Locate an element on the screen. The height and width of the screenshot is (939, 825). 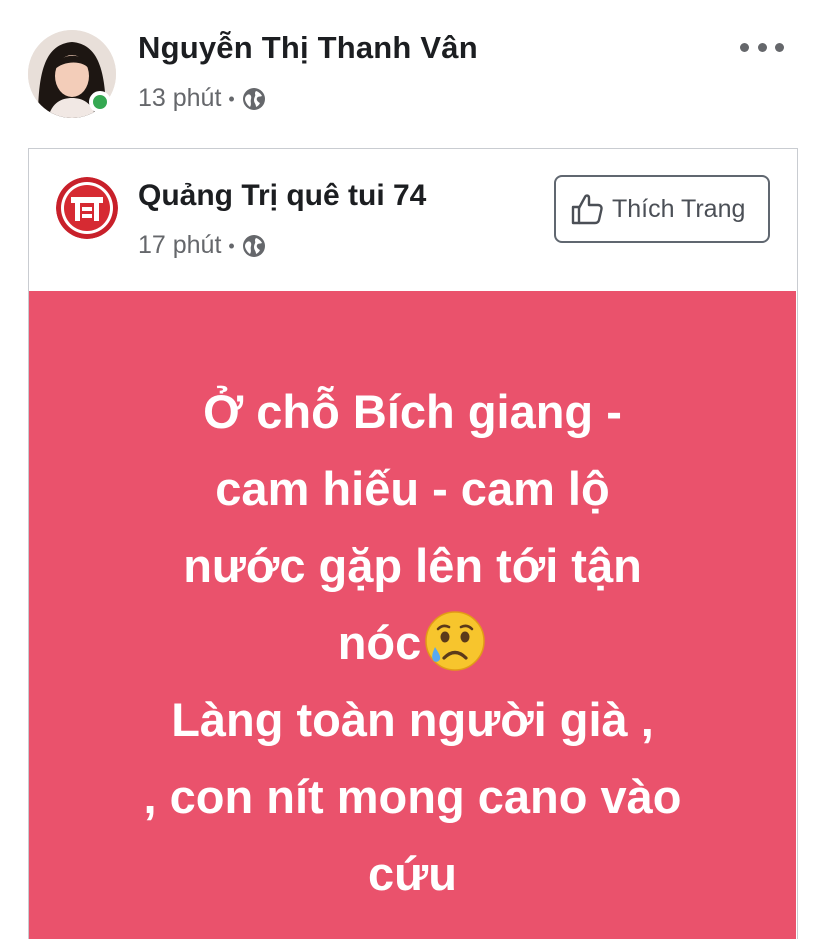
post-text-line-with-emoji: nóc is located at coordinates (412, 642).